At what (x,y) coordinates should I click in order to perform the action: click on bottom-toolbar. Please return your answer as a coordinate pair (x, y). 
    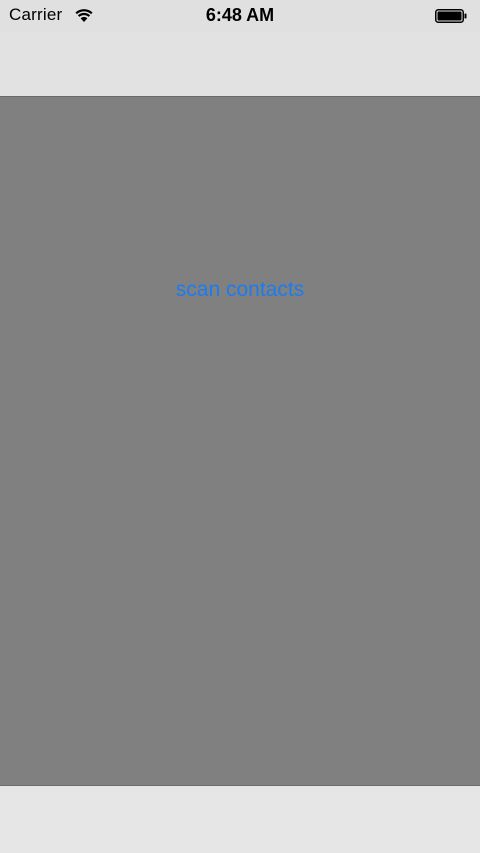
    Looking at the image, I should click on (240, 819).